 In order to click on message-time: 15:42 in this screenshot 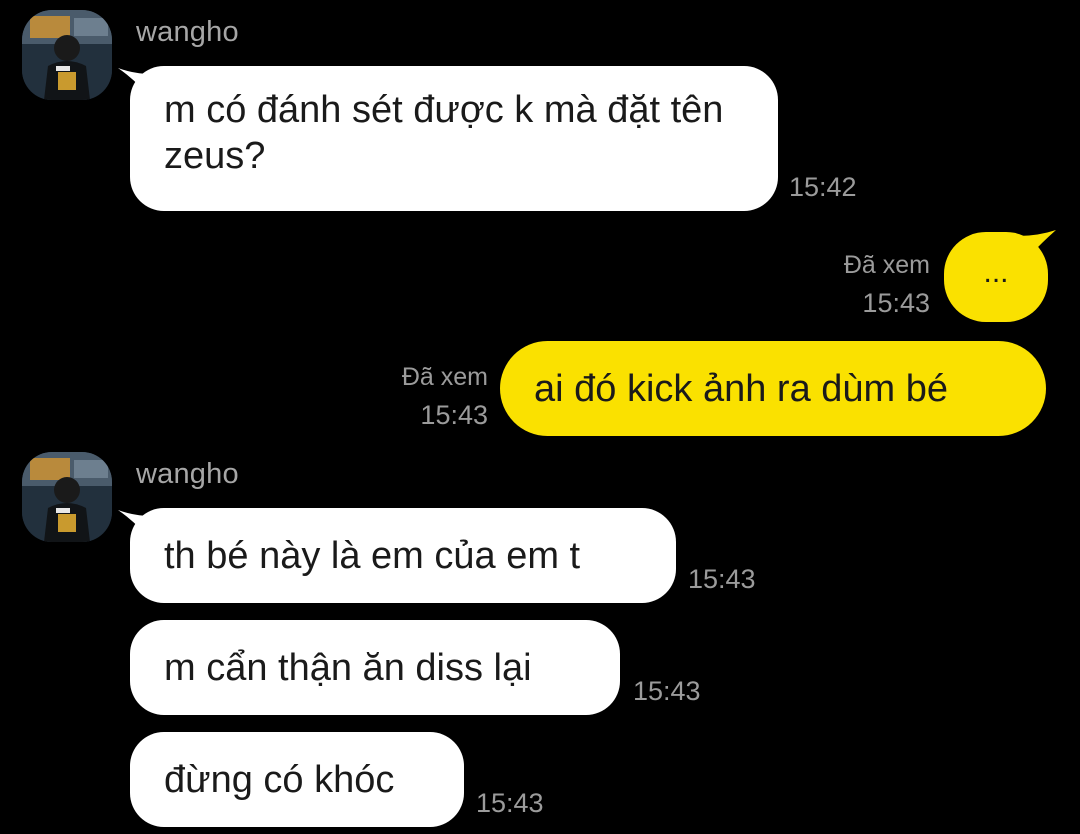, I will do `click(823, 187)`.